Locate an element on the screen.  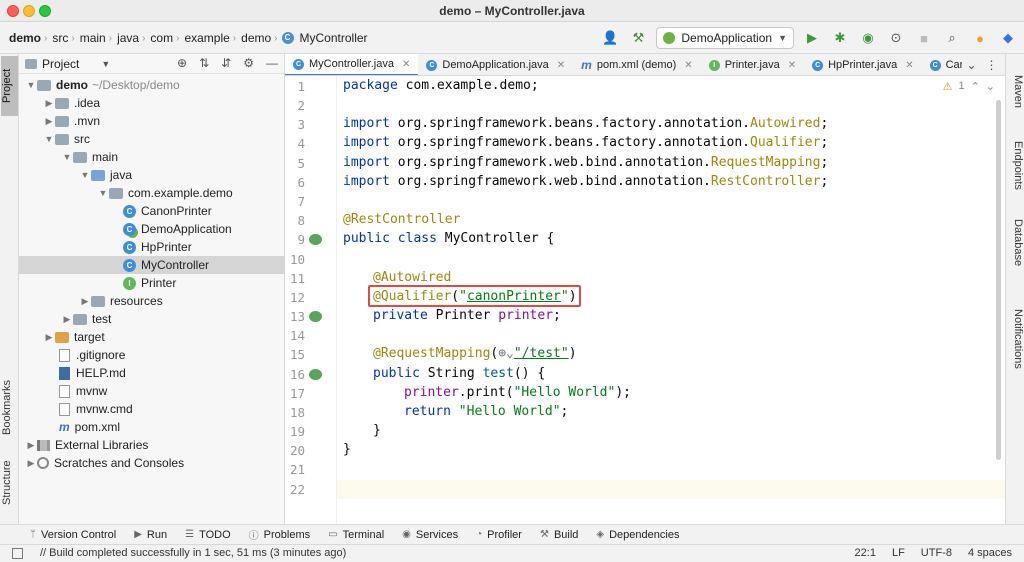
breadcrumb-item: java is located at coordinates (128, 38).